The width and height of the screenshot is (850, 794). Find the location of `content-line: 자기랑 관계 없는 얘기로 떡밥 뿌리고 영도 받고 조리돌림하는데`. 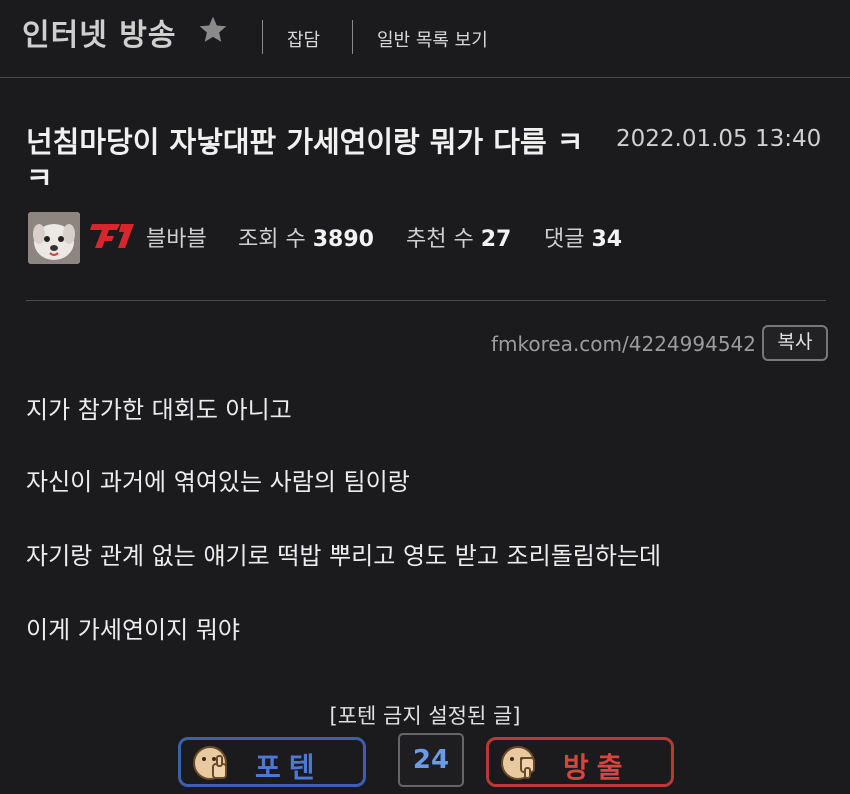

content-line: 자기랑 관계 없는 얘기로 떡밥 뿌리고 영도 받고 조리돌림하는데 is located at coordinates (344, 556).